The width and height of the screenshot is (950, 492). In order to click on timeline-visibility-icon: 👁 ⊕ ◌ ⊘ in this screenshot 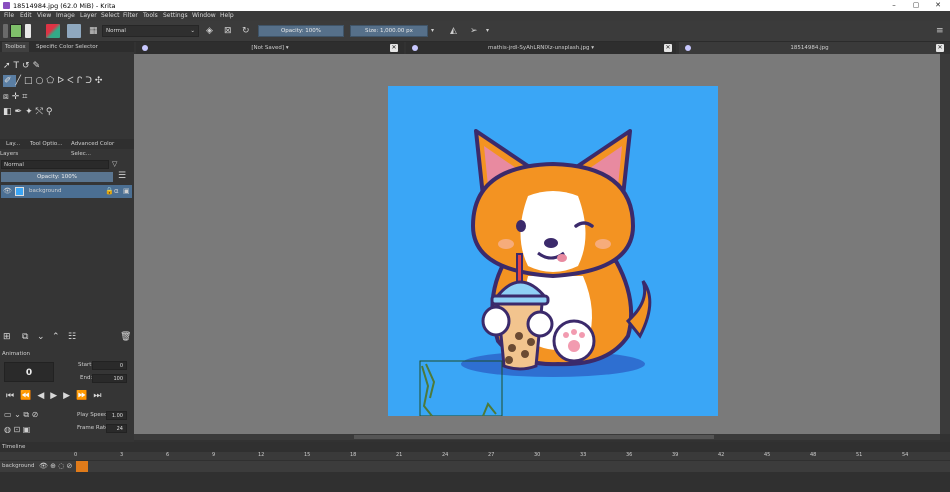, I will do `click(55, 466)`.